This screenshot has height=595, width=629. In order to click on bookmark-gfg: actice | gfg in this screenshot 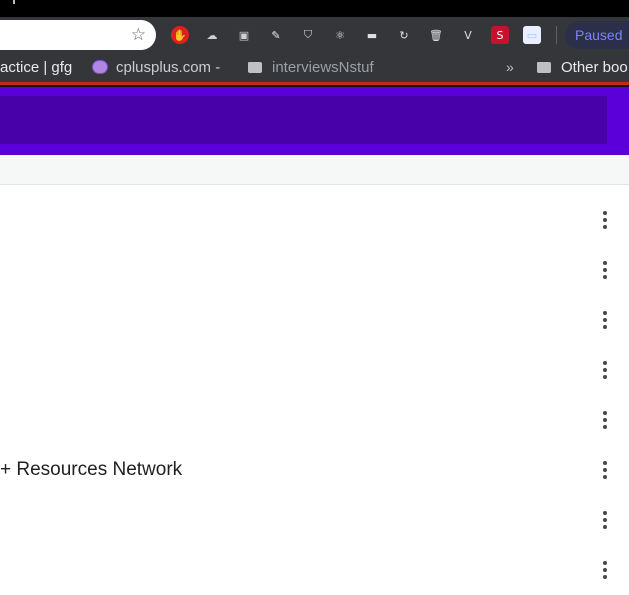, I will do `click(36, 67)`.